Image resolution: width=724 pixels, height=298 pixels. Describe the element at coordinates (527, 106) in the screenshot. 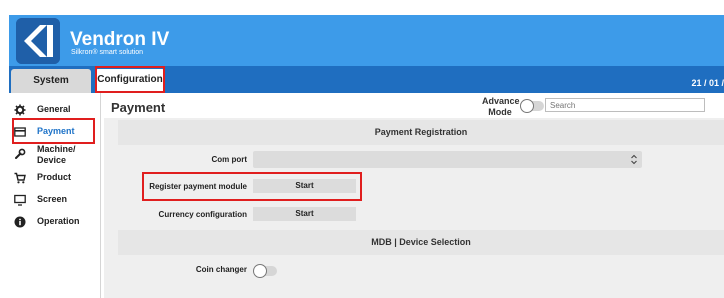

I see `advance-mode-toggle-knob` at that location.